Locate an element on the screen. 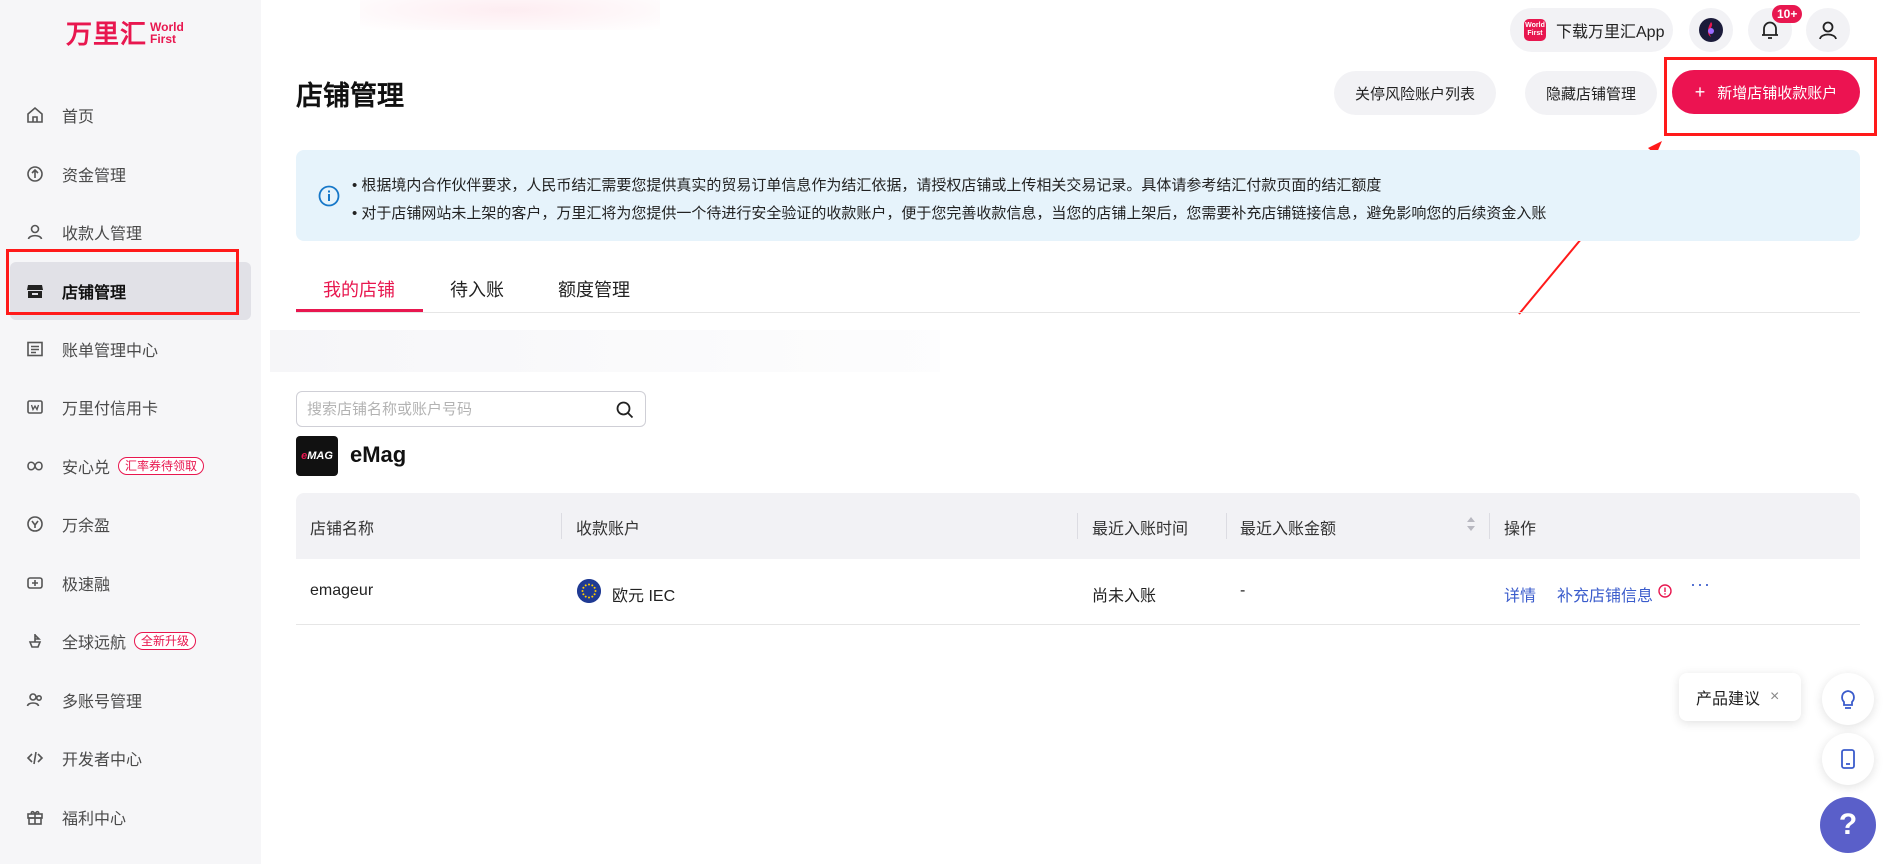 The height and width of the screenshot is (864, 1899). mobile-icon is located at coordinates (1848, 759).